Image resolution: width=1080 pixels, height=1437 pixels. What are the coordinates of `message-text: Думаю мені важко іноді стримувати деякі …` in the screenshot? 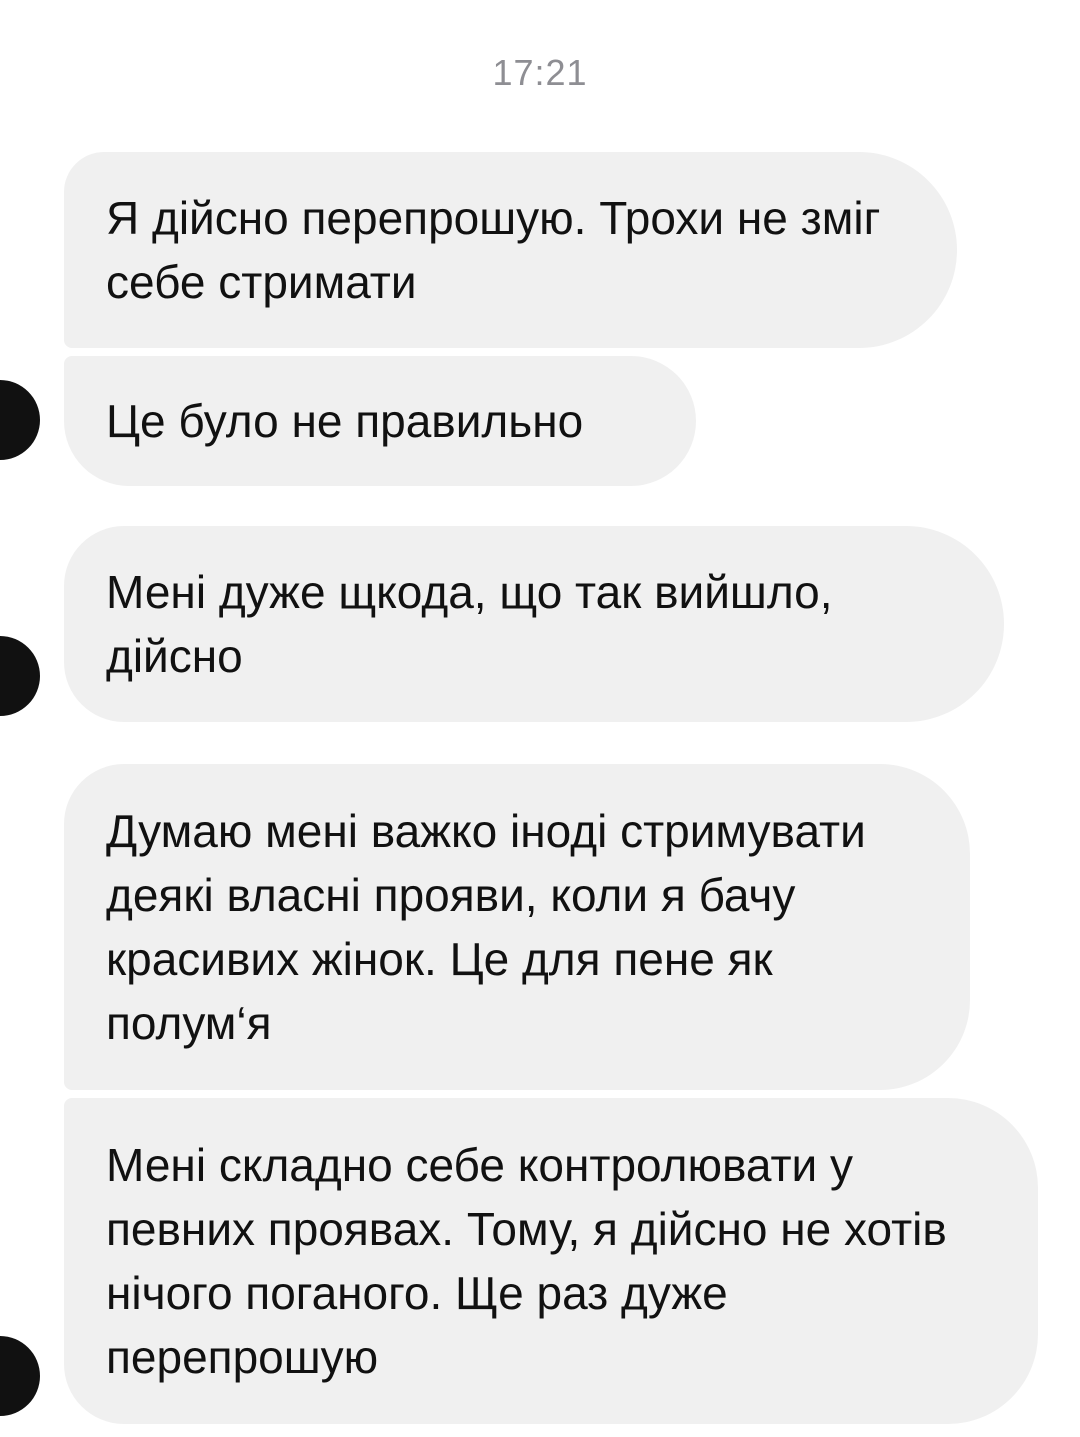 It's located at (486, 927).